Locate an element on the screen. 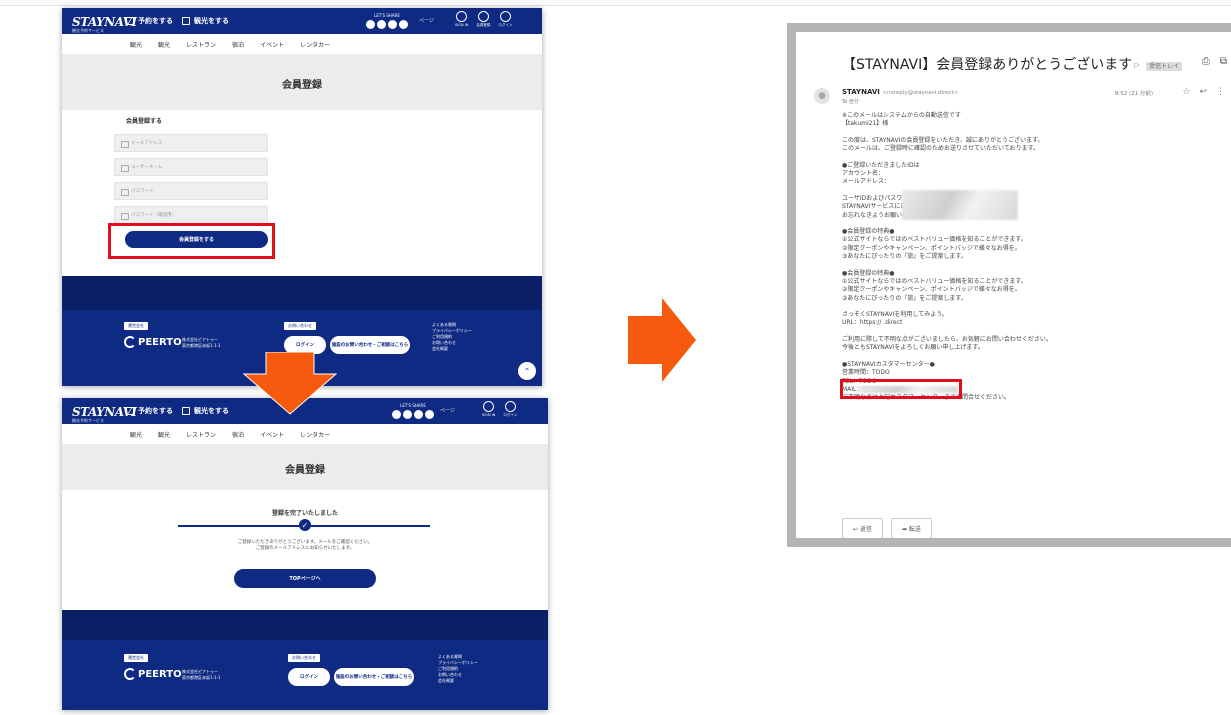 The image size is (1231, 715). email-actions: ☆ ↩ ⋮ is located at coordinates (1203, 92).